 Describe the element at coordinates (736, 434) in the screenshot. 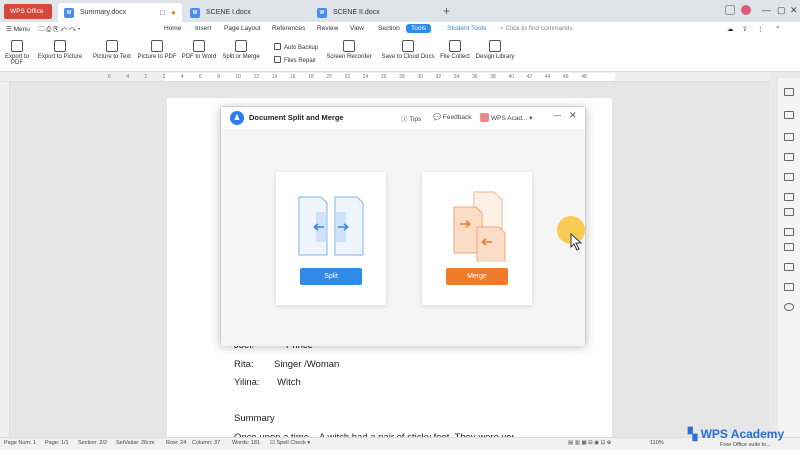

I see `wps-academy-watermark: ▚ WPS Academy` at that location.